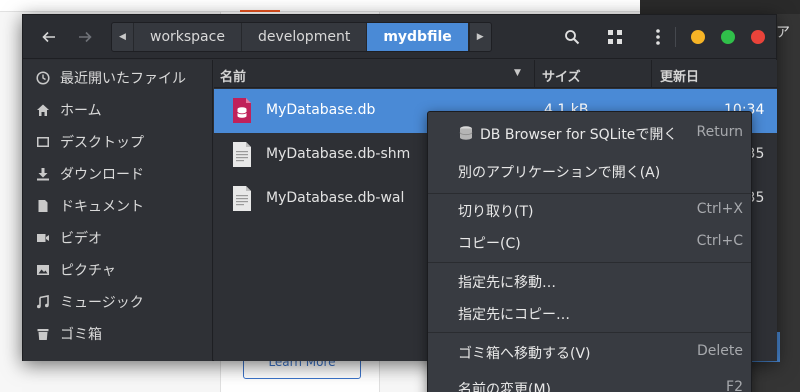  I want to click on column-header-row: 名前 ▼ サイズ 更新日, so click(495, 74).